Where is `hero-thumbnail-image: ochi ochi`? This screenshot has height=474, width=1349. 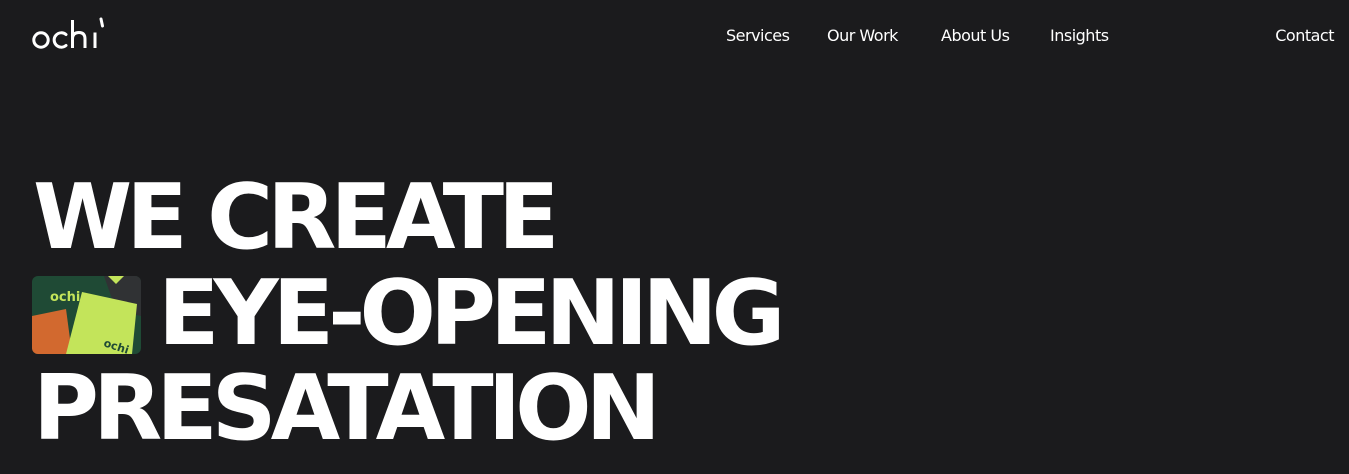 hero-thumbnail-image: ochi ochi is located at coordinates (86, 315).